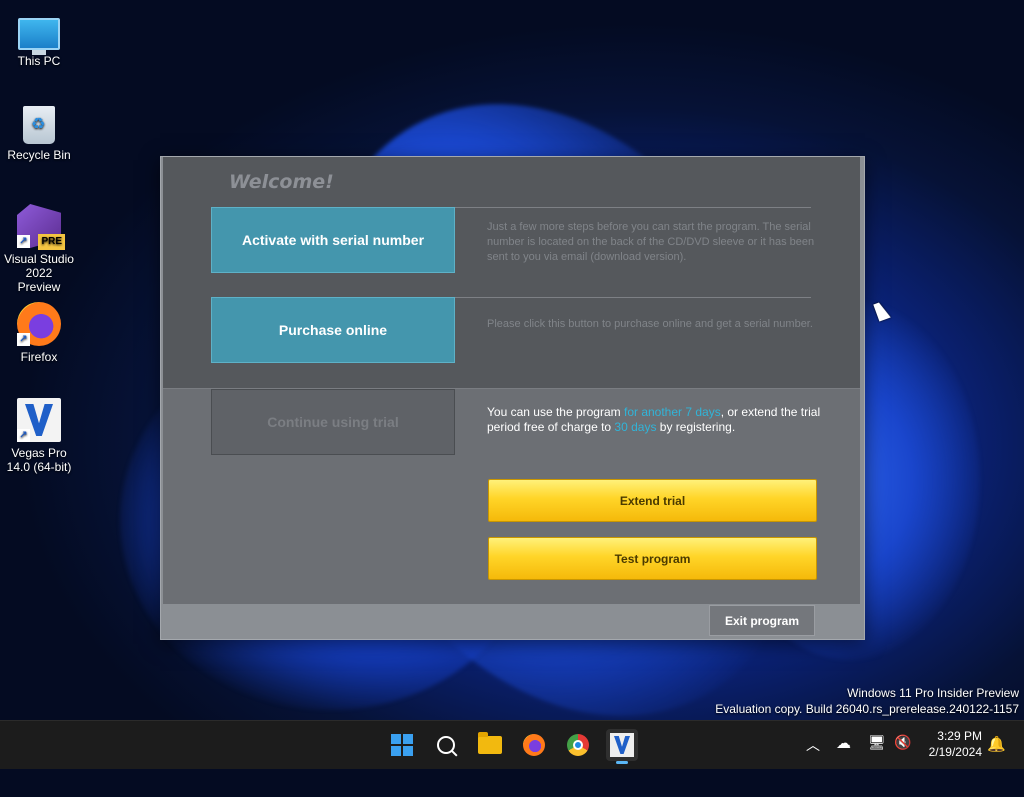  What do you see at coordinates (490, 745) in the screenshot?
I see `file-explorer-icon` at bounding box center [490, 745].